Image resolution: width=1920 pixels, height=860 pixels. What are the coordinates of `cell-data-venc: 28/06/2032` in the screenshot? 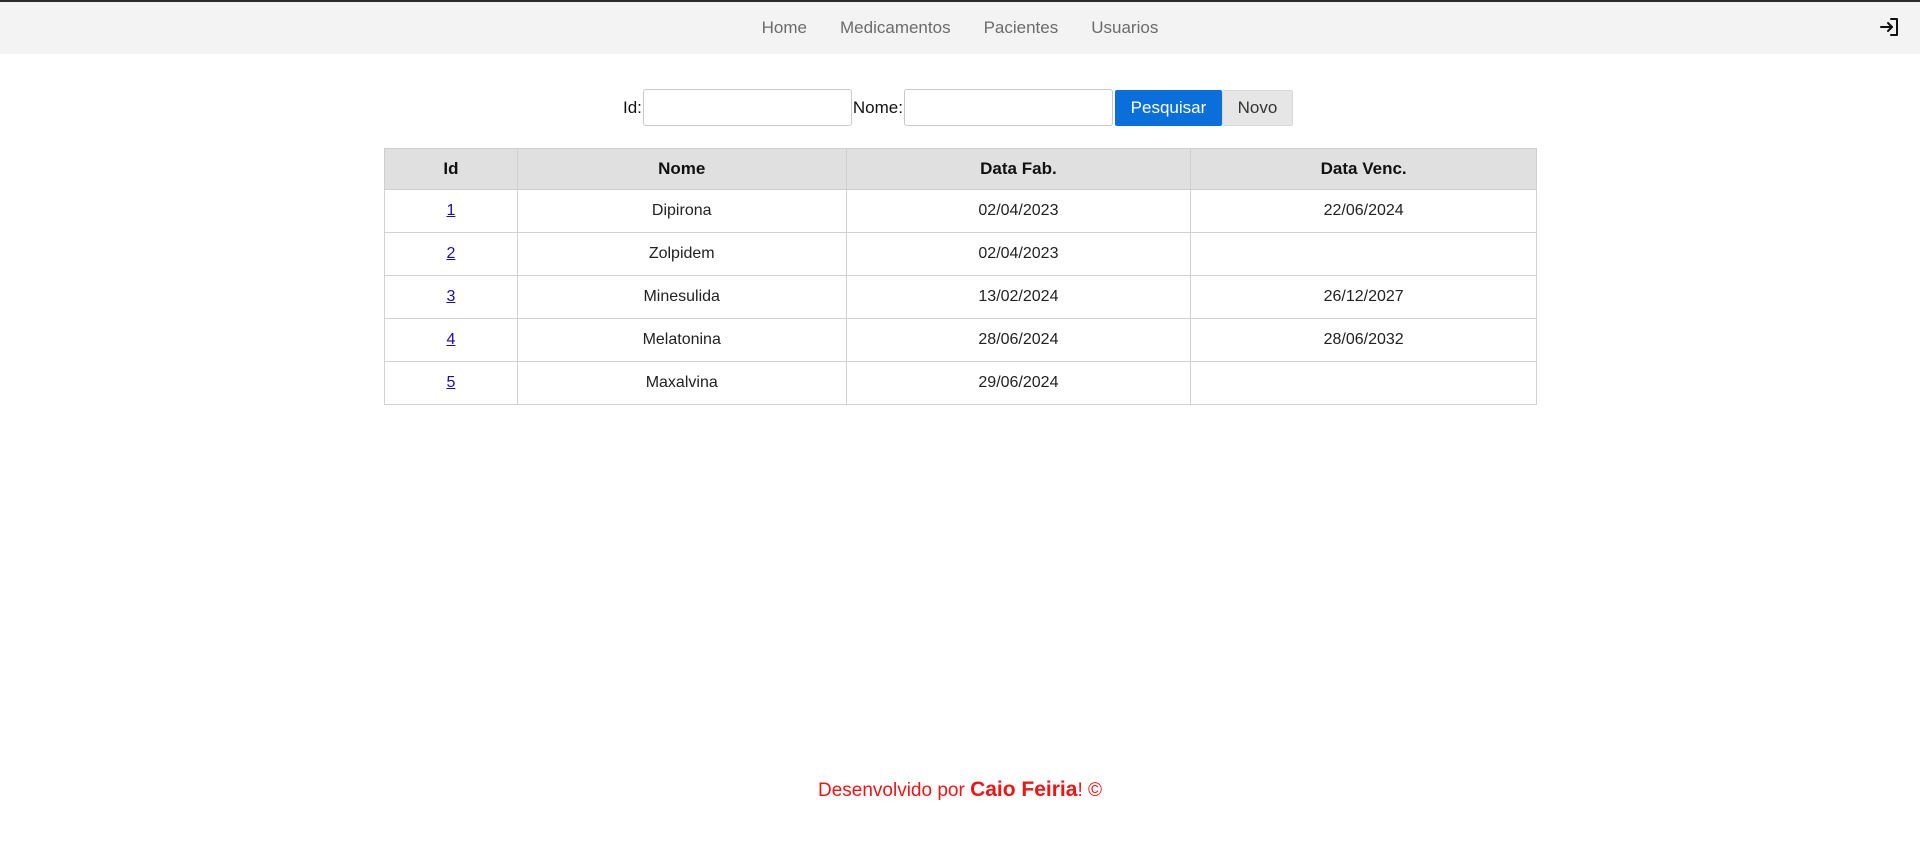 It's located at (1363, 340).